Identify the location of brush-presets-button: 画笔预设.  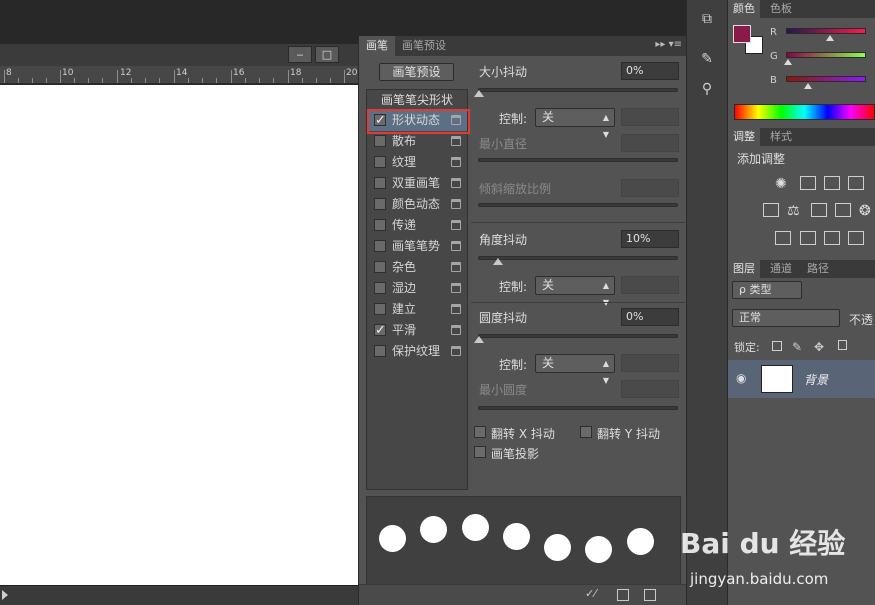
(416, 72).